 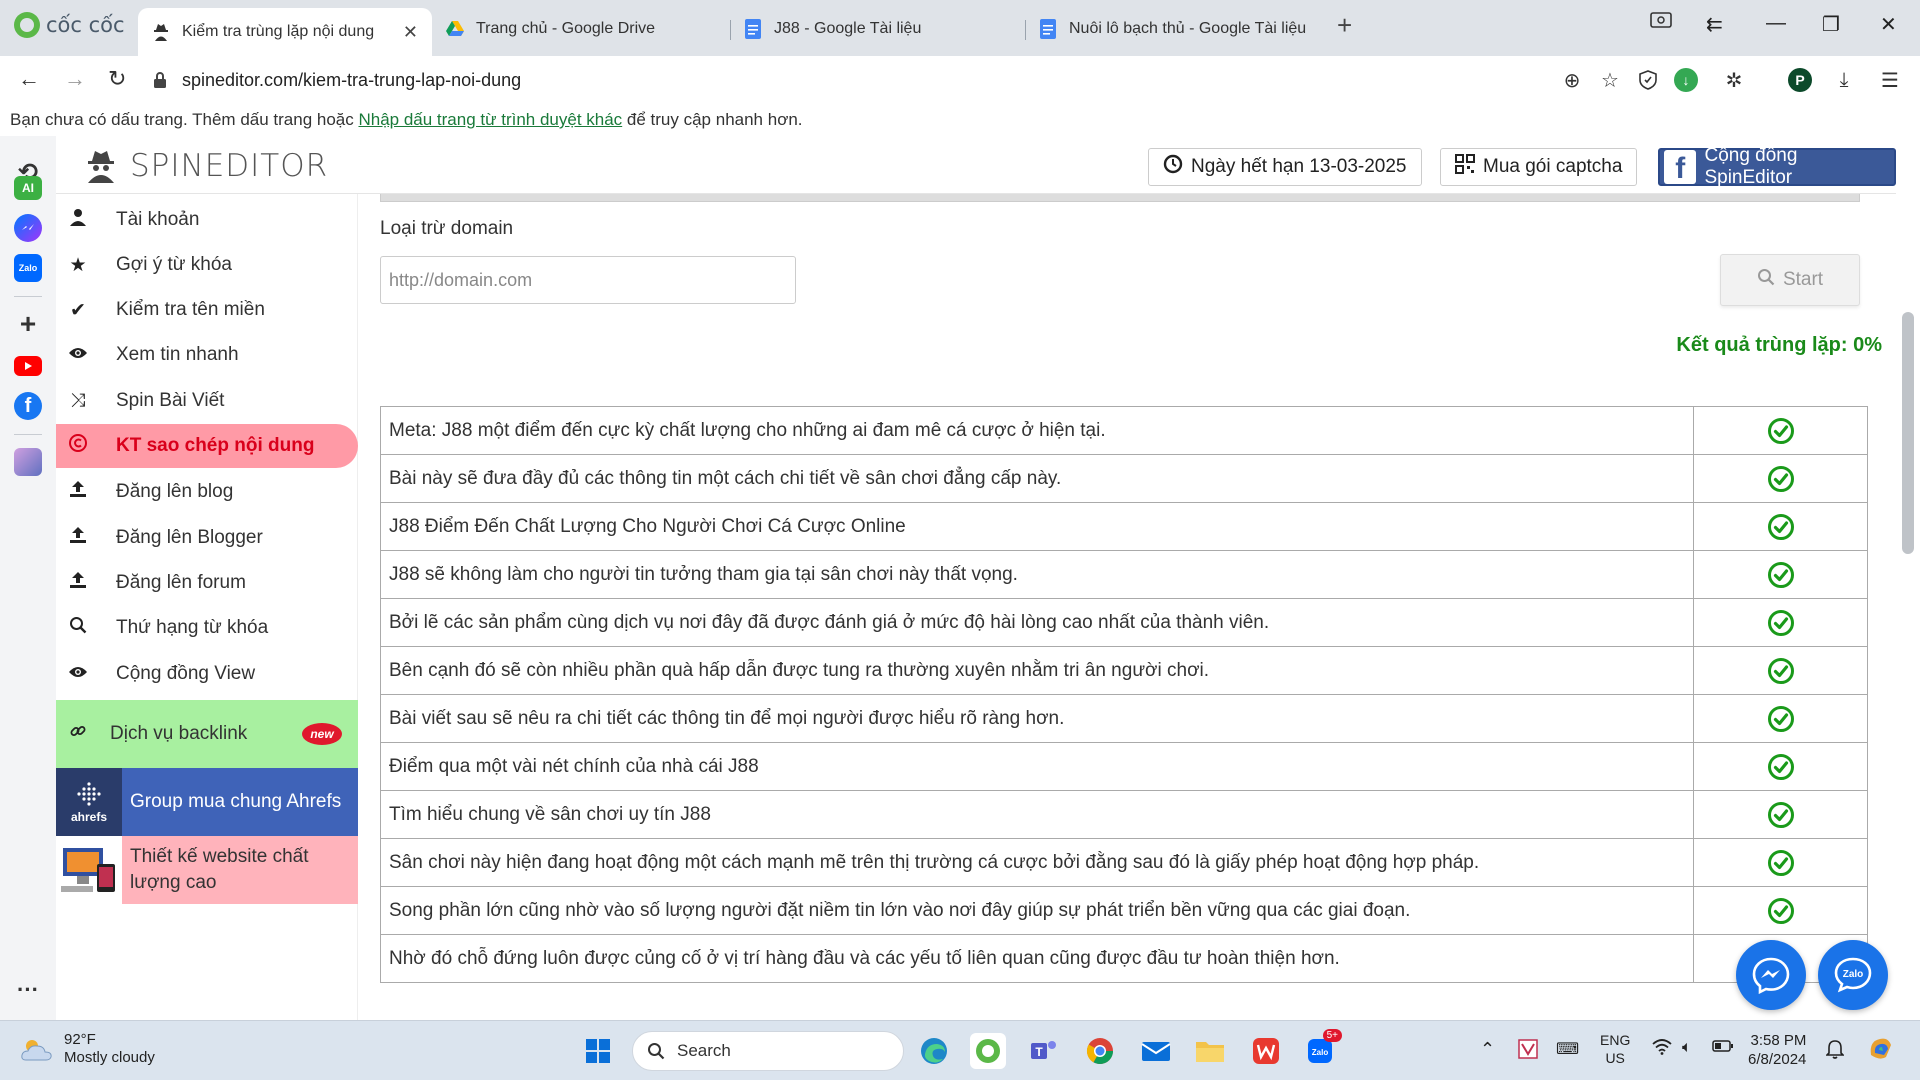 What do you see at coordinates (28, 188) in the screenshot?
I see `ai-icon: AI` at bounding box center [28, 188].